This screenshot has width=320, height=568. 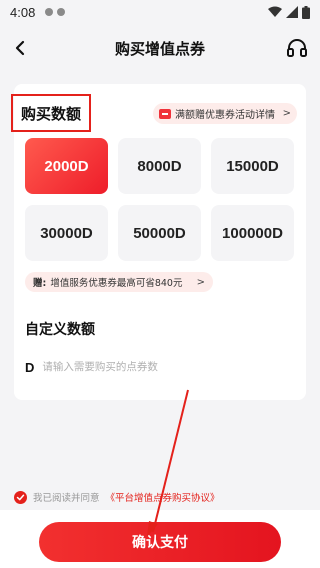 I want to click on status-indicators, so click(x=289, y=12).